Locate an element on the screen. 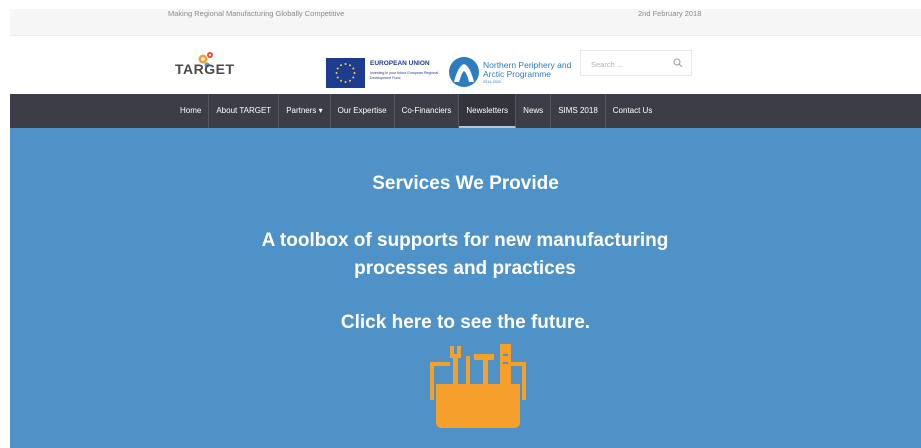 The height and width of the screenshot is (448, 921). current-date: 2nd February 2018 is located at coordinates (670, 13).